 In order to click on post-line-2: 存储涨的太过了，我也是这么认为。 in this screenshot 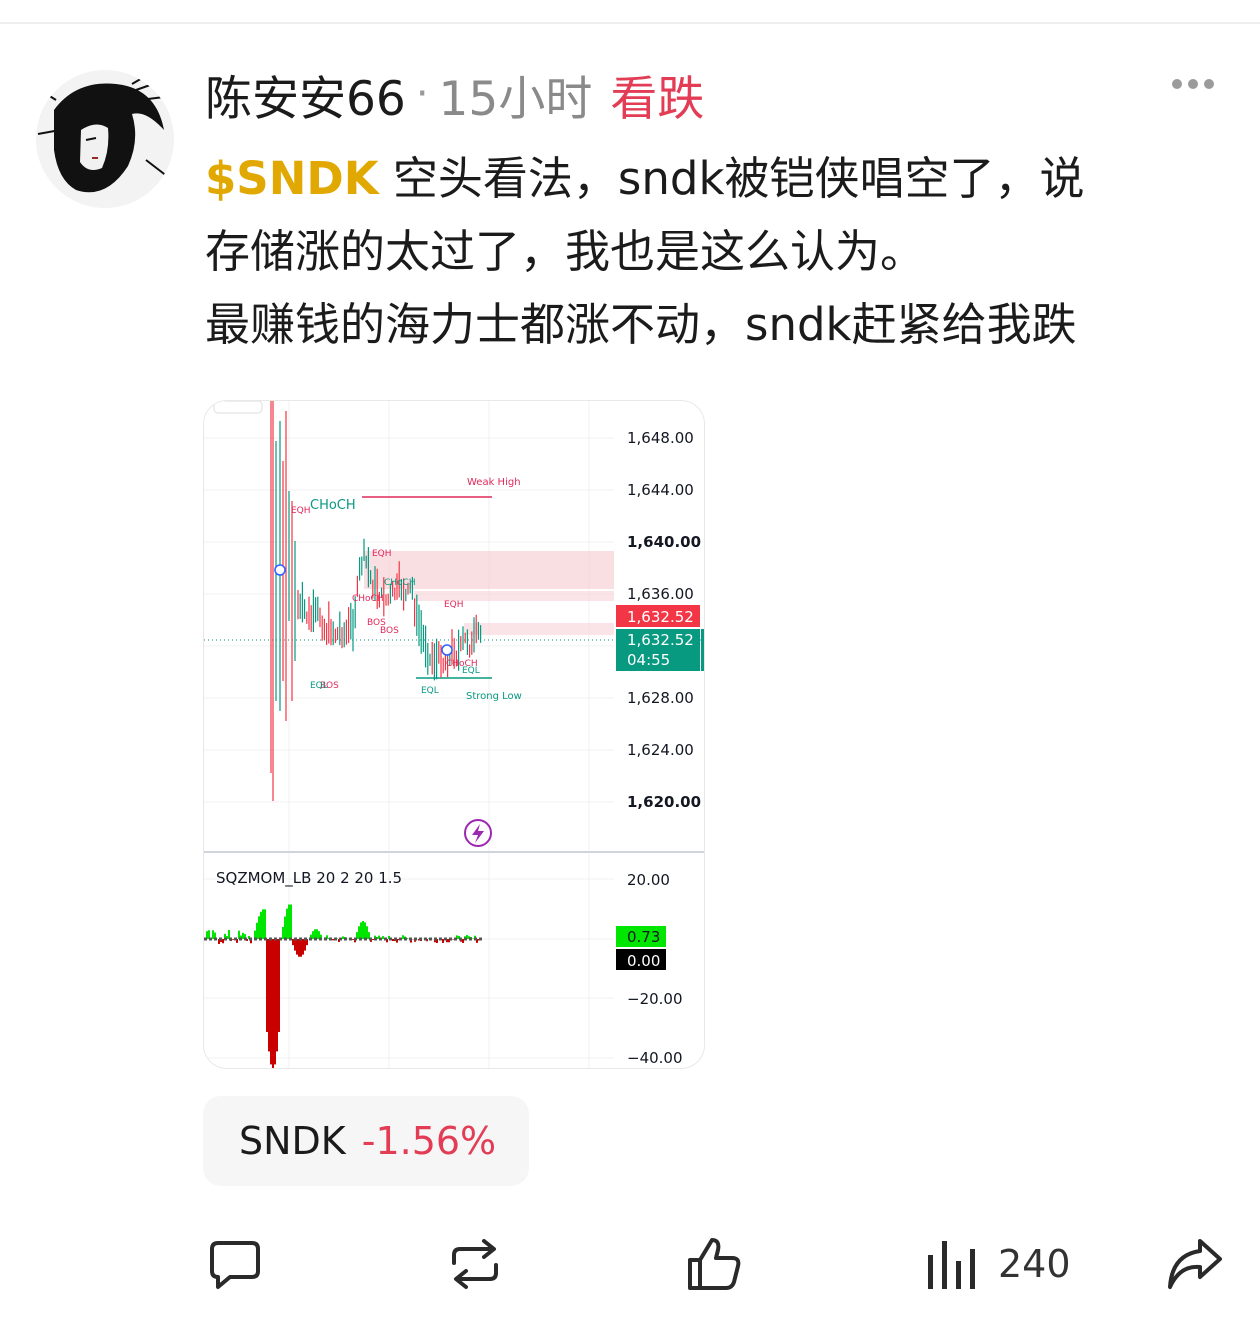, I will do `click(565, 251)`.